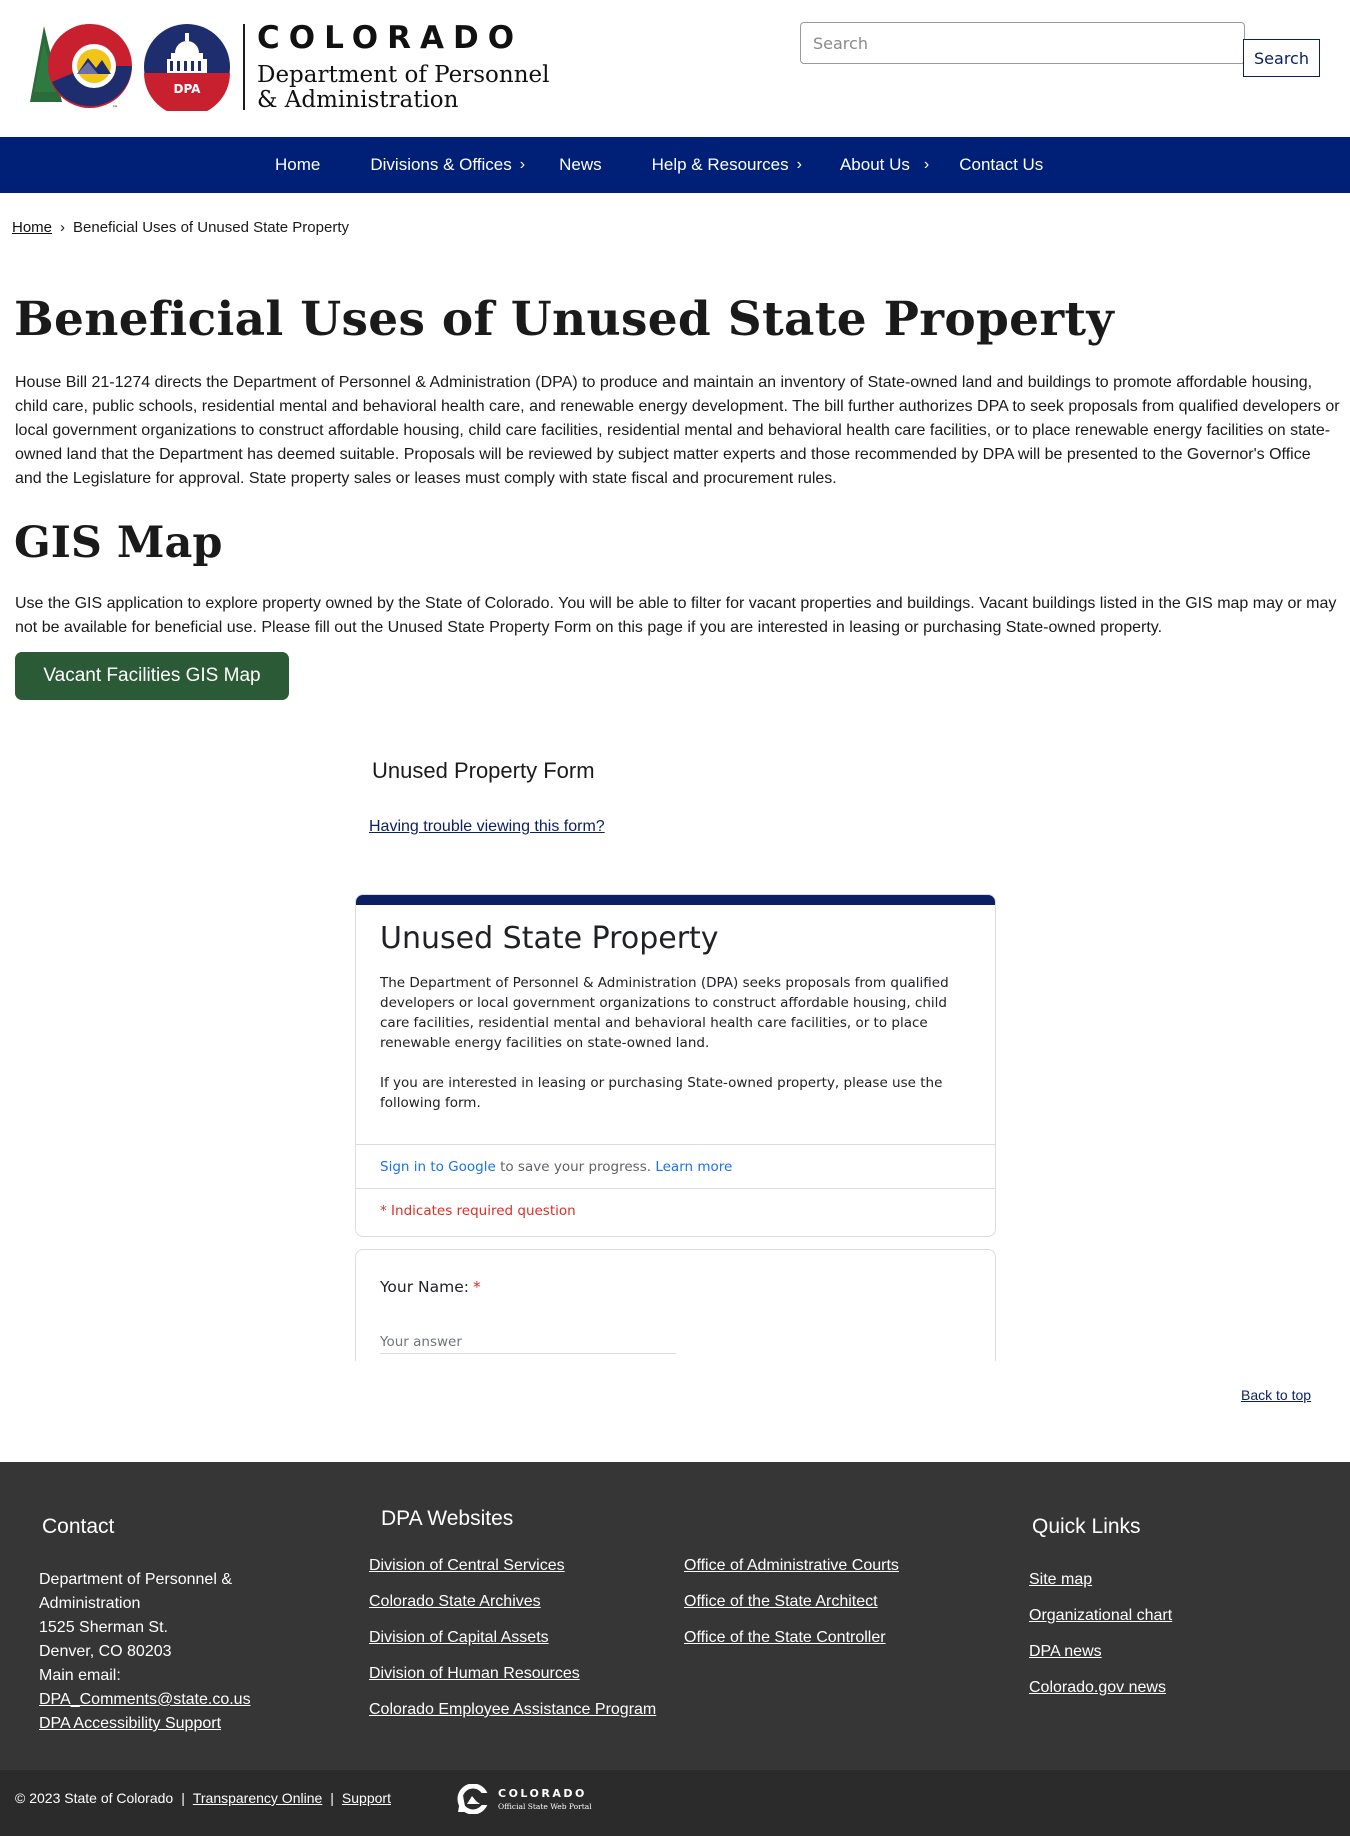 This screenshot has width=1350, height=1836. Describe the element at coordinates (675, 900) in the screenshot. I see `form-accent-bar` at that location.